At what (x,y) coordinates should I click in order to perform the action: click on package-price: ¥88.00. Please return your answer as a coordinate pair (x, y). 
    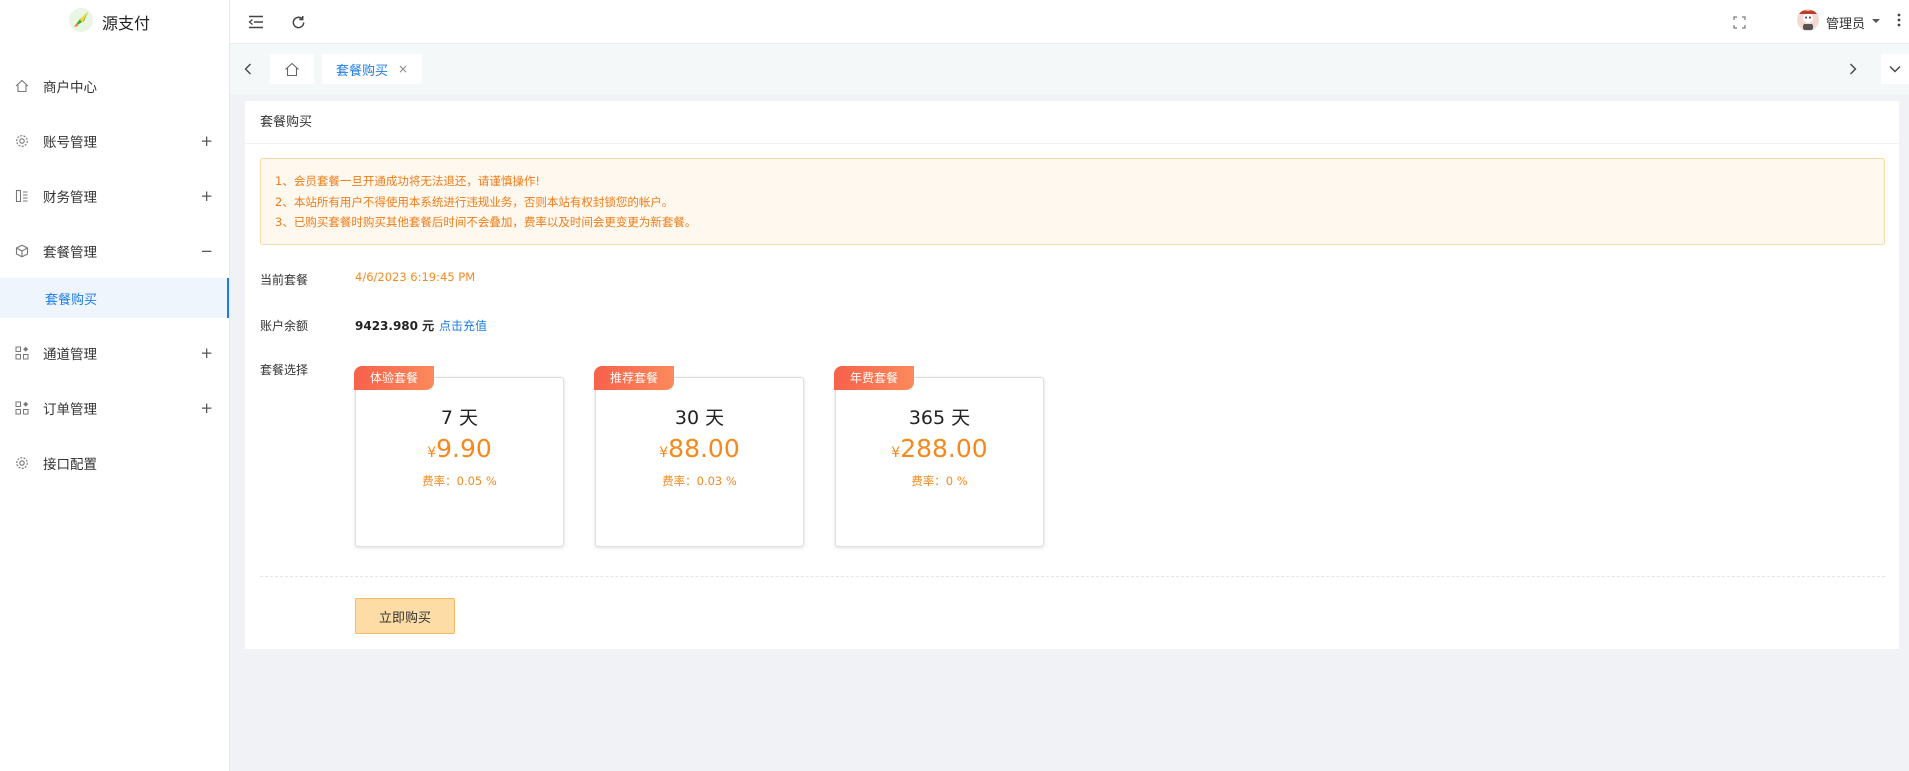
    Looking at the image, I should click on (699, 448).